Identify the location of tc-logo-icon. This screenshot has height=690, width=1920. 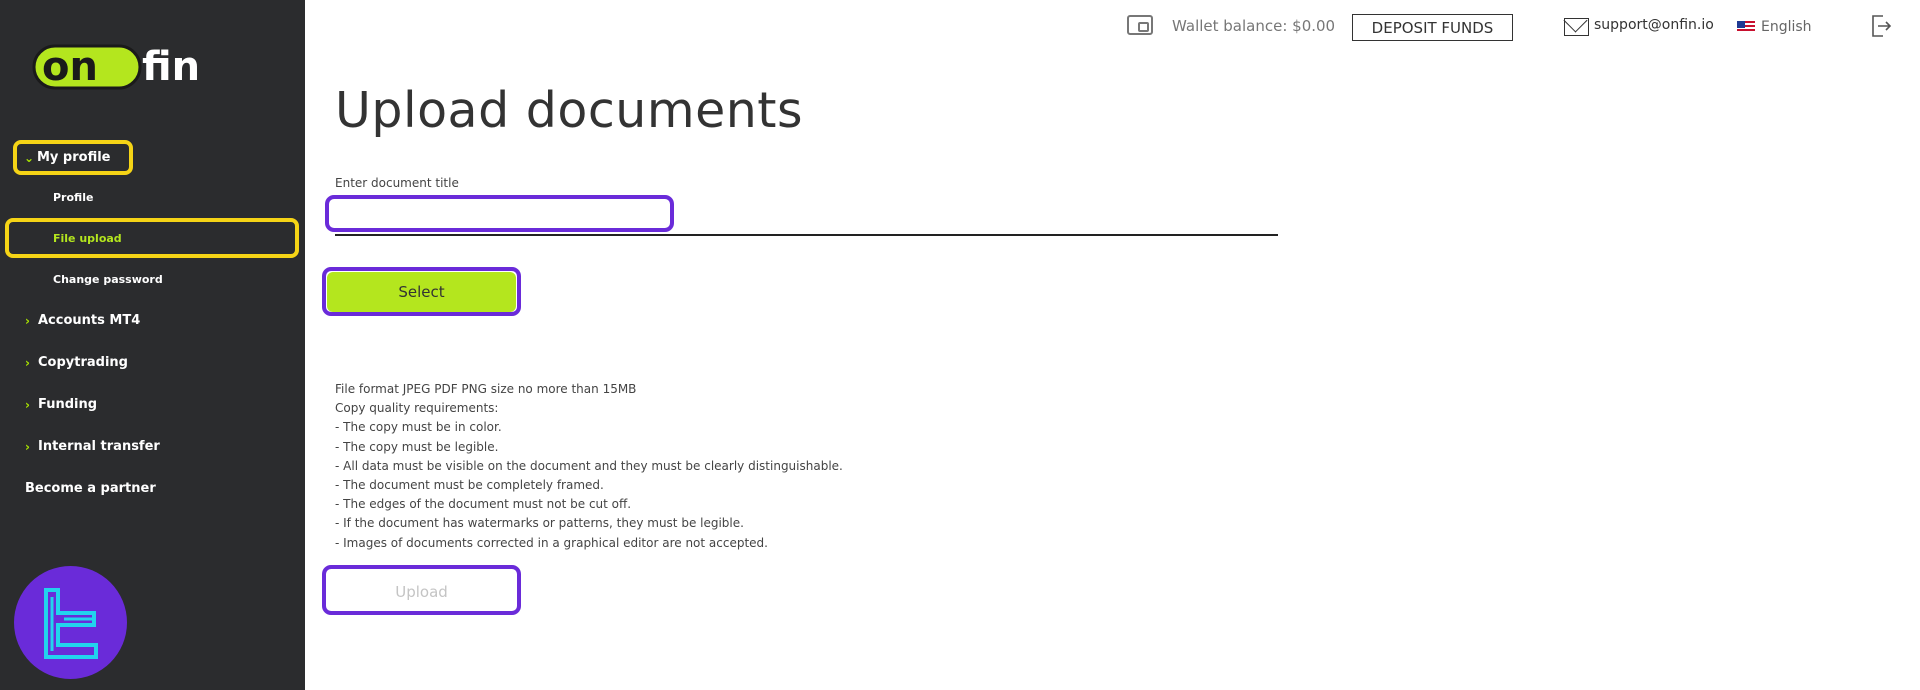
(70, 623).